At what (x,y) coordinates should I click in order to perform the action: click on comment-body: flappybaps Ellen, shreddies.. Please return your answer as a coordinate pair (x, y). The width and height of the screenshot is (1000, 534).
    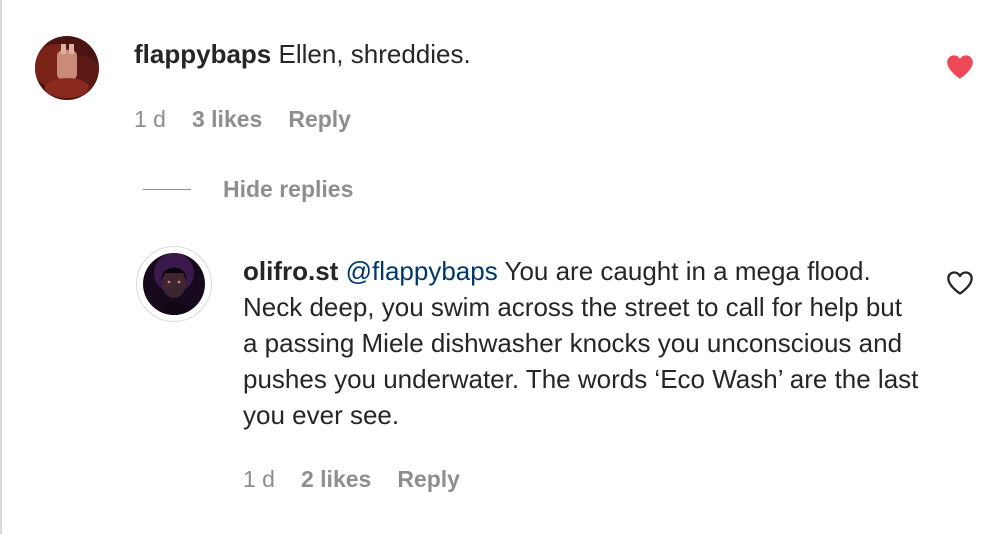
    Looking at the image, I should click on (524, 54).